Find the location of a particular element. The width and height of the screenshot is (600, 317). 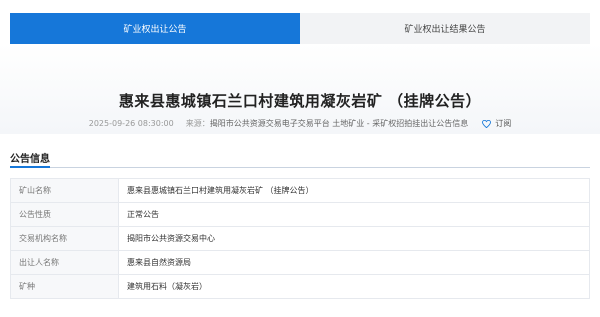

row-value: 惠来县自然资源局 is located at coordinates (354, 262).